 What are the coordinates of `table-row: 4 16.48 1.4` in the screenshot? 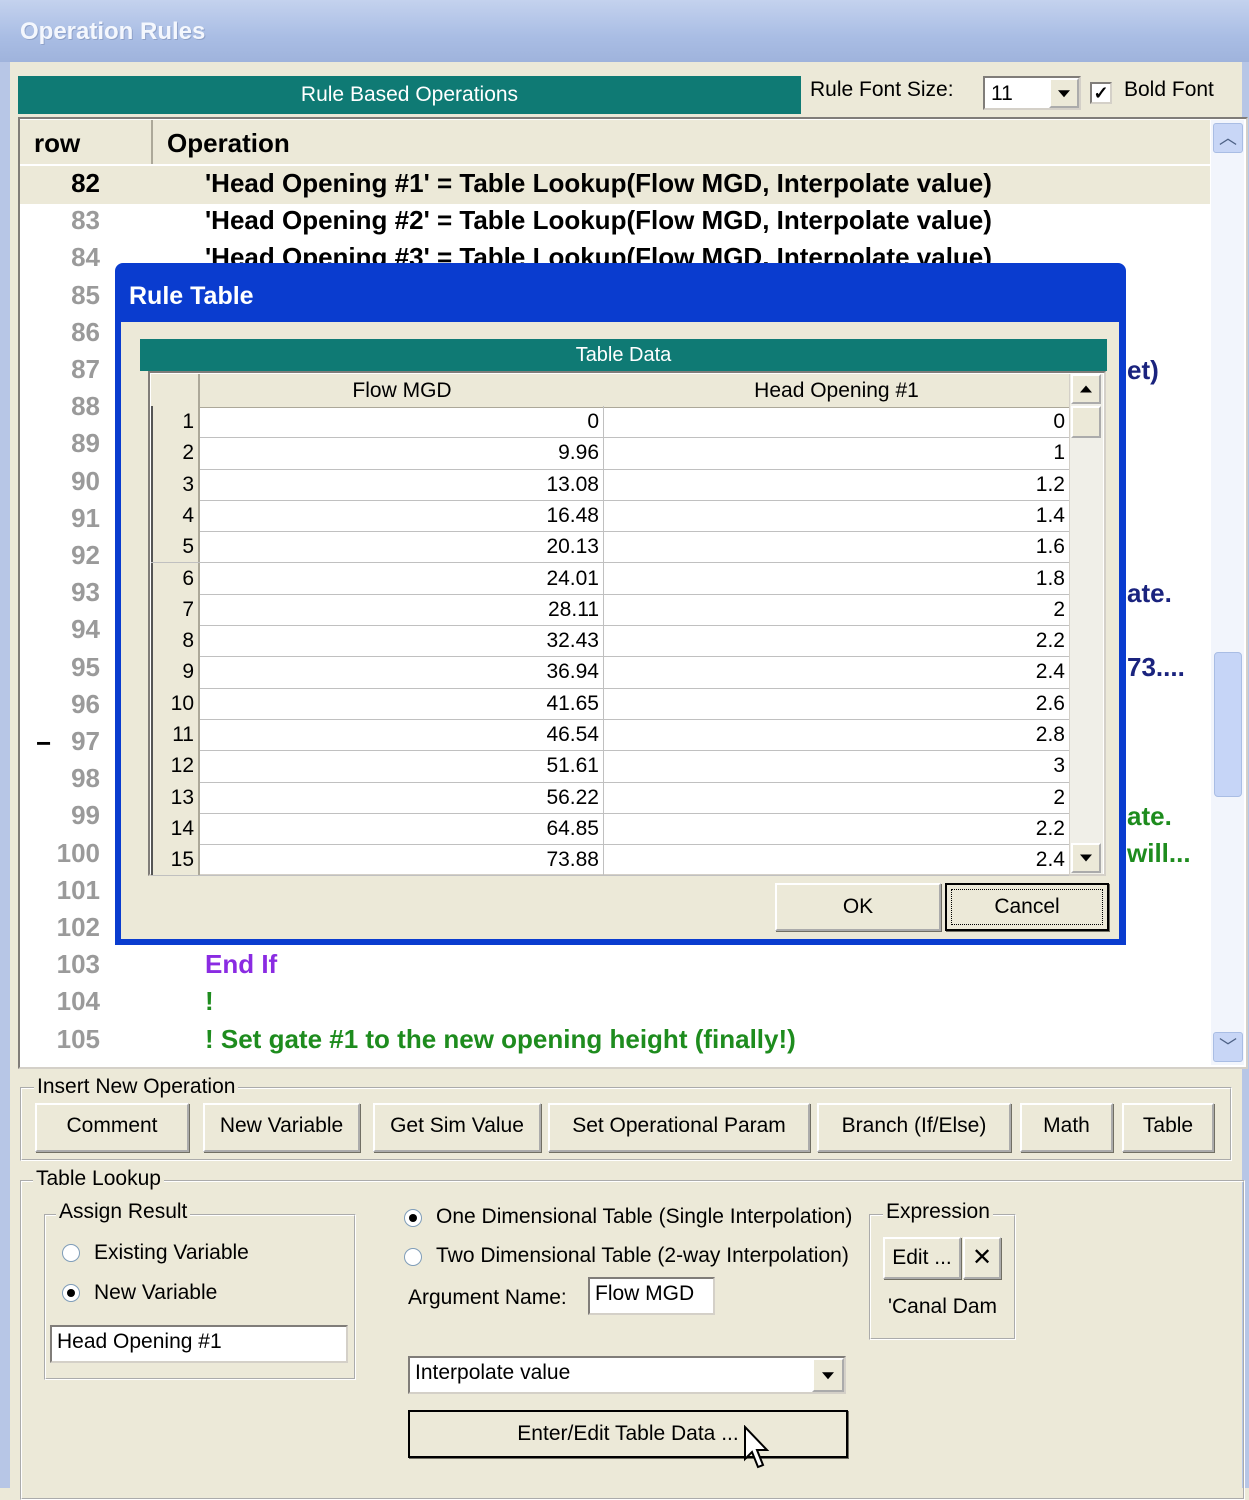 It's located at (610, 516).